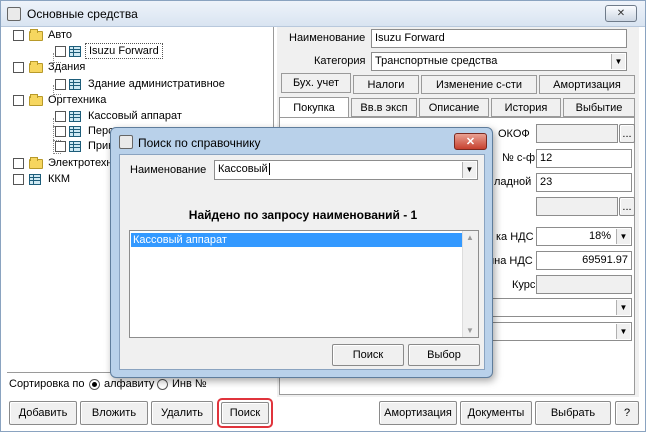 This screenshot has height=432, width=646. Describe the element at coordinates (182, 413) in the screenshot. I see `delete-button: Удалить` at that location.